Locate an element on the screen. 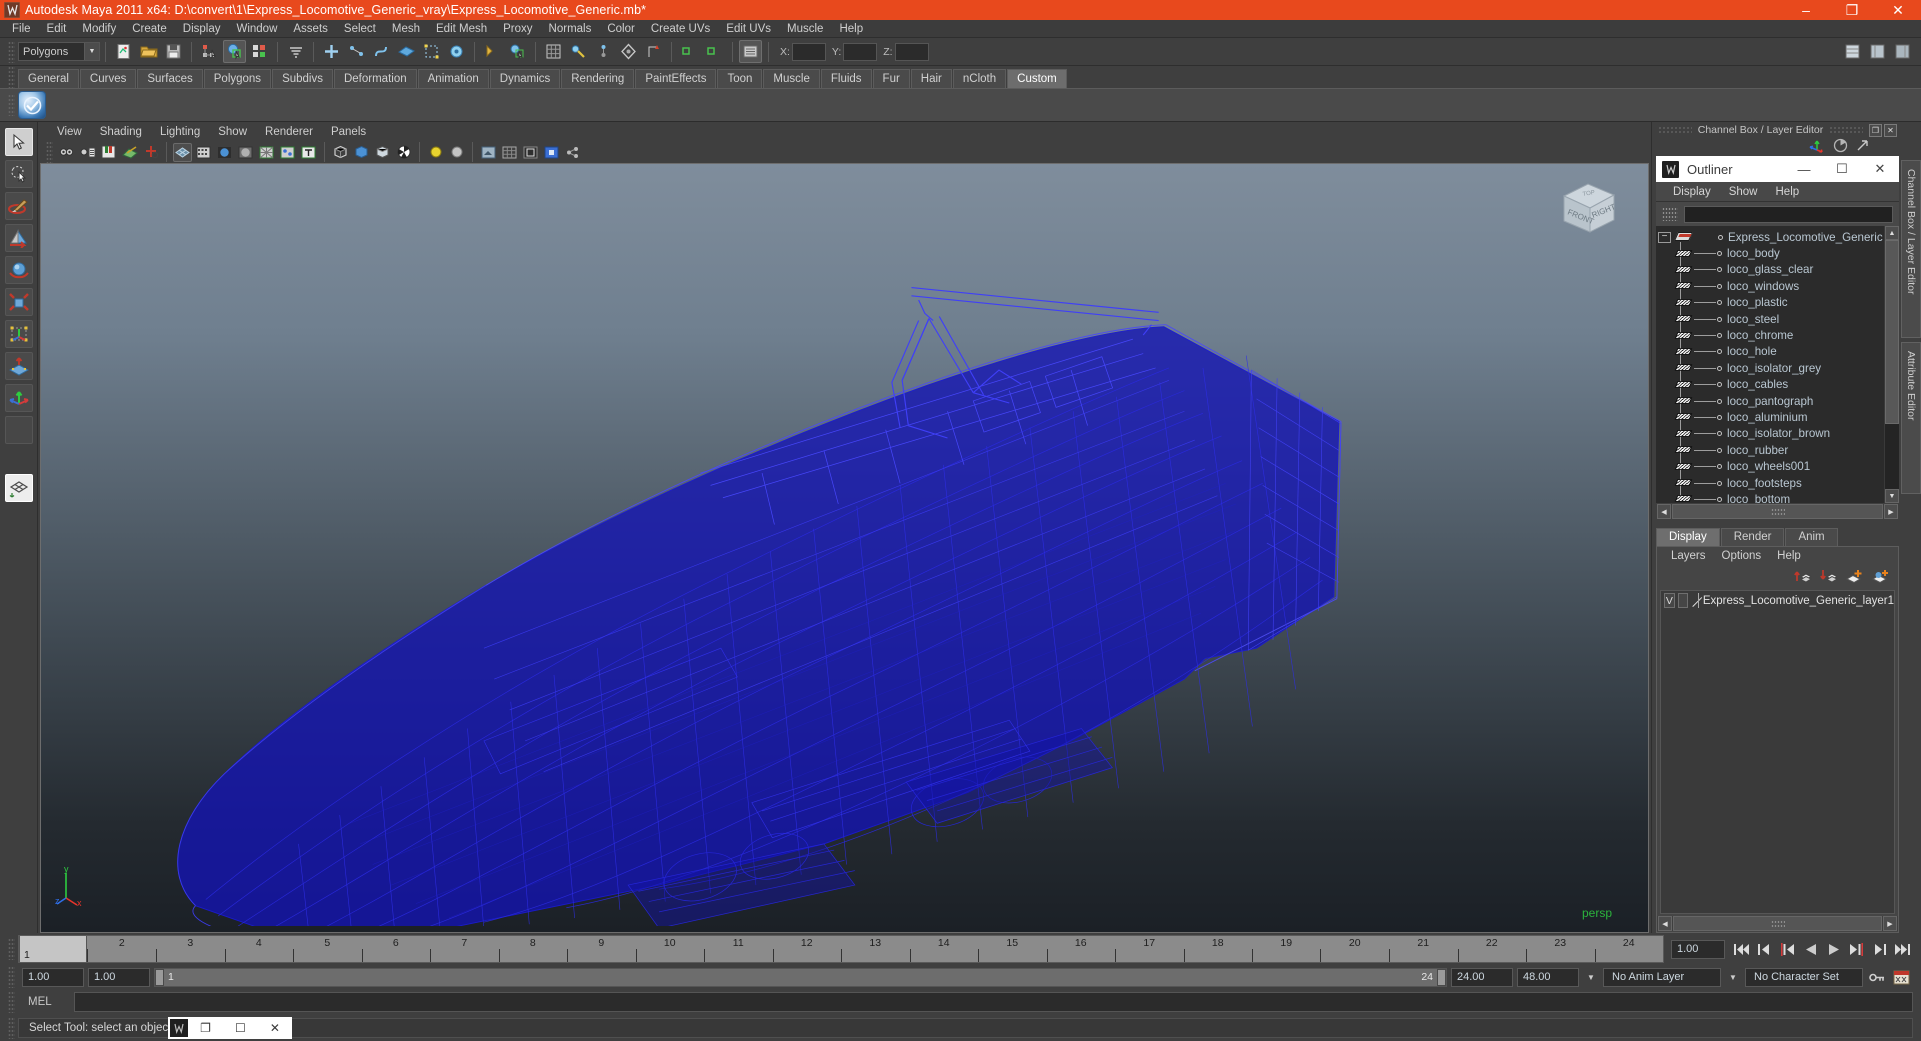 This screenshot has height=1041, width=1921. film-gate-icon is located at coordinates (530, 152).